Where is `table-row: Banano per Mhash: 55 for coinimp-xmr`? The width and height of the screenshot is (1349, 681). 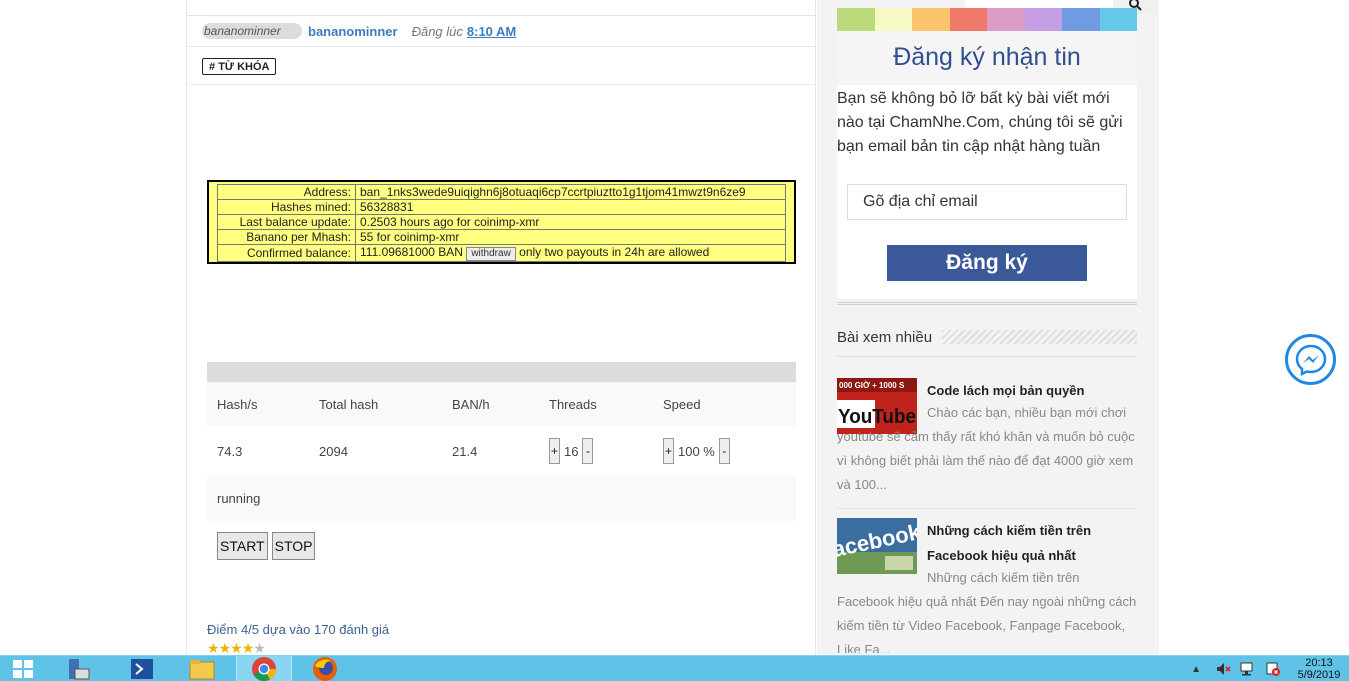 table-row: Banano per Mhash: 55 for coinimp-xmr is located at coordinates (501, 237).